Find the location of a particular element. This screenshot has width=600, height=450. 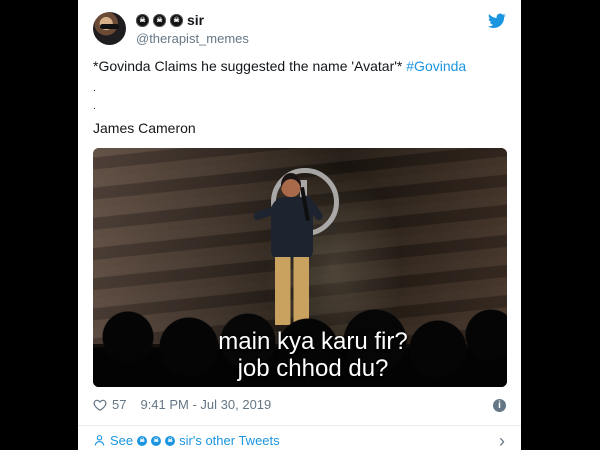

see-label: See is located at coordinates (121, 440).